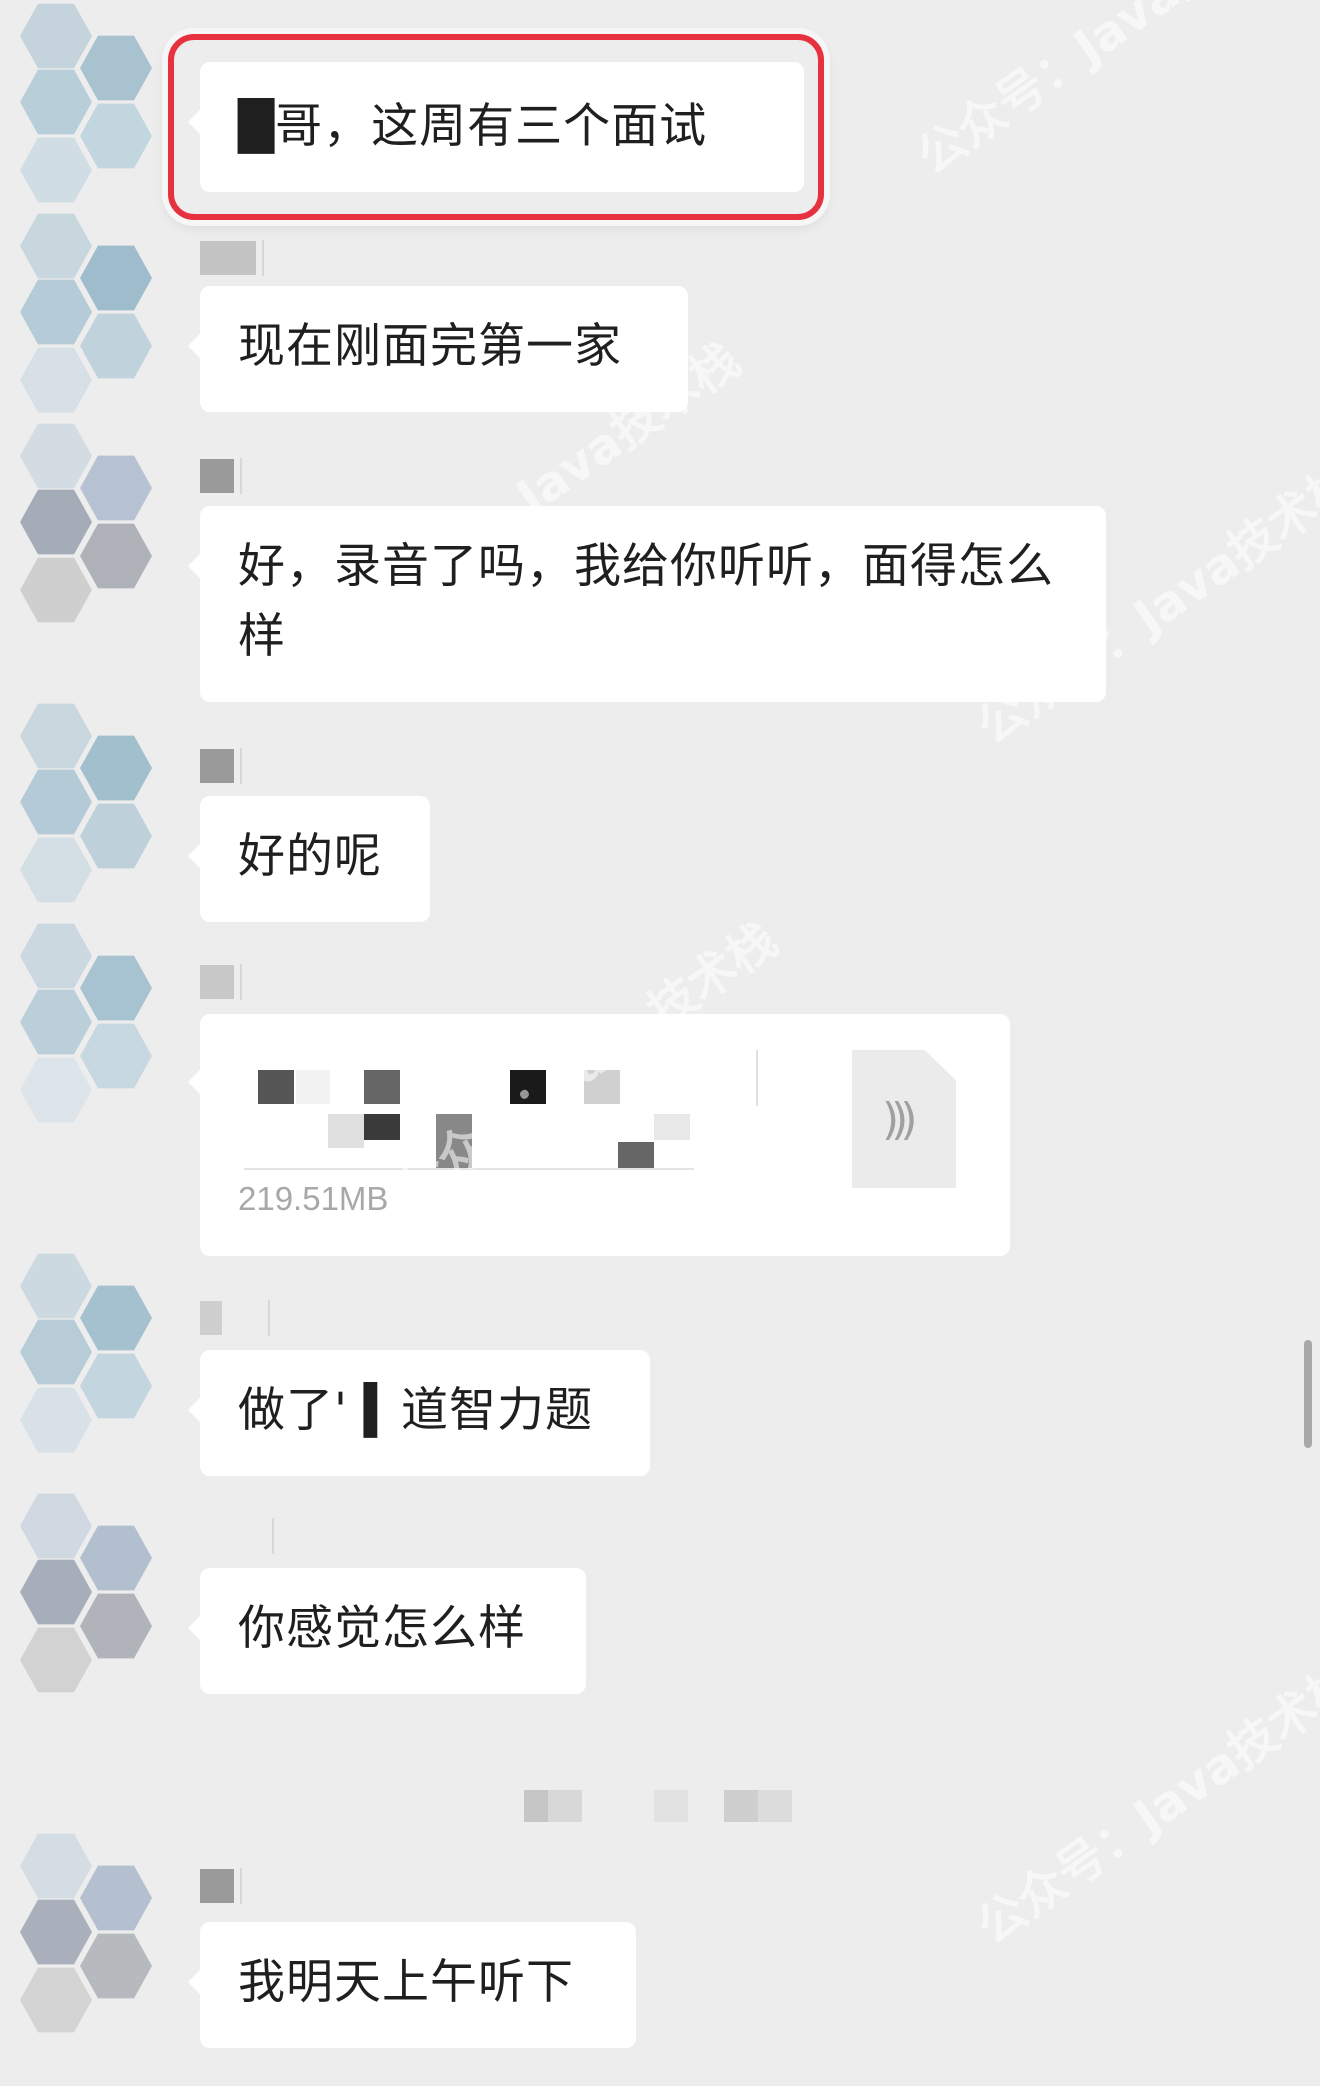  What do you see at coordinates (382, 1628) in the screenshot?
I see `message-text: 你感觉怎么样` at bounding box center [382, 1628].